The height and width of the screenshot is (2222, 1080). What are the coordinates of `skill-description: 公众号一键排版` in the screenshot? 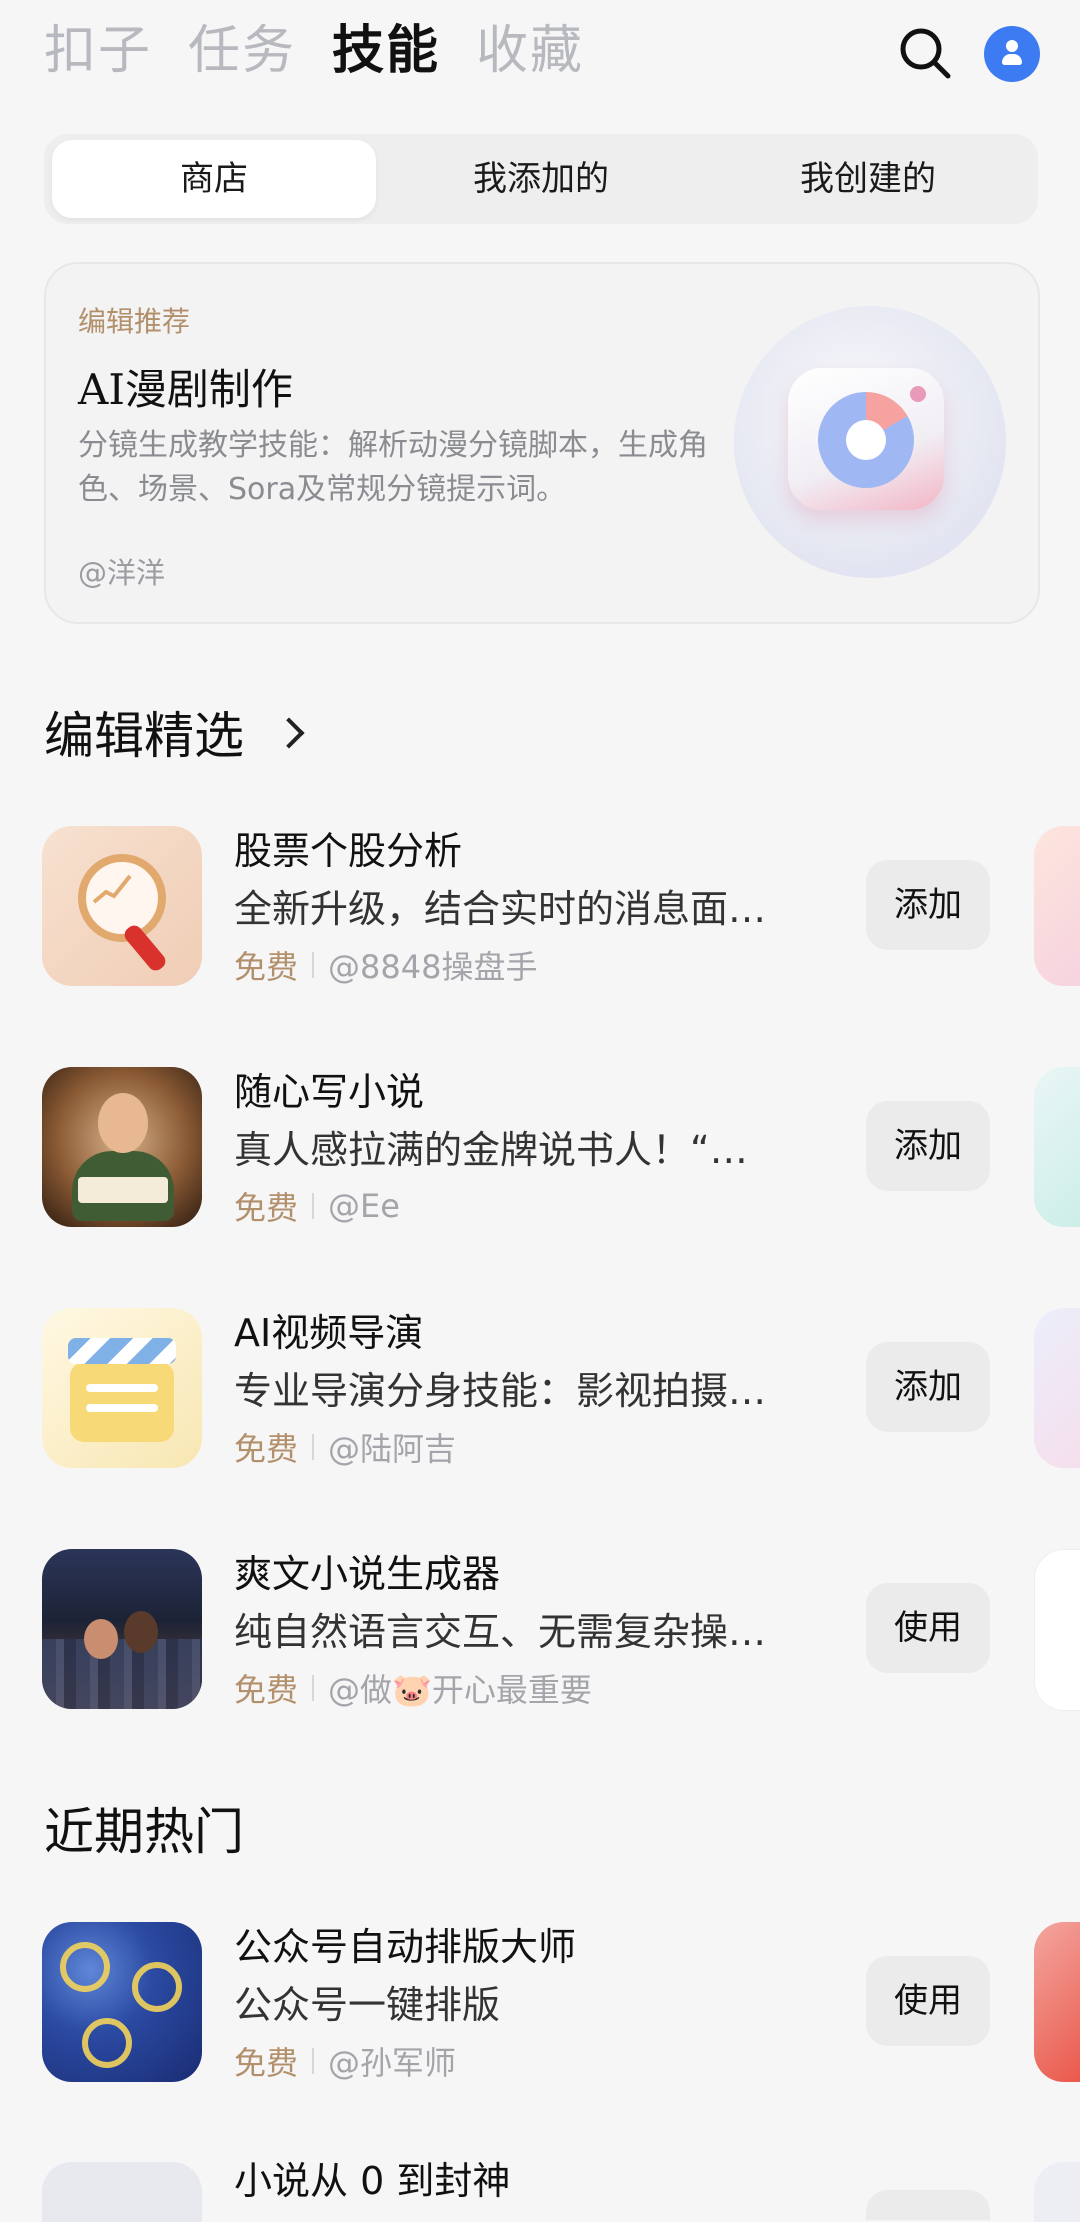 It's located at (367, 2005).